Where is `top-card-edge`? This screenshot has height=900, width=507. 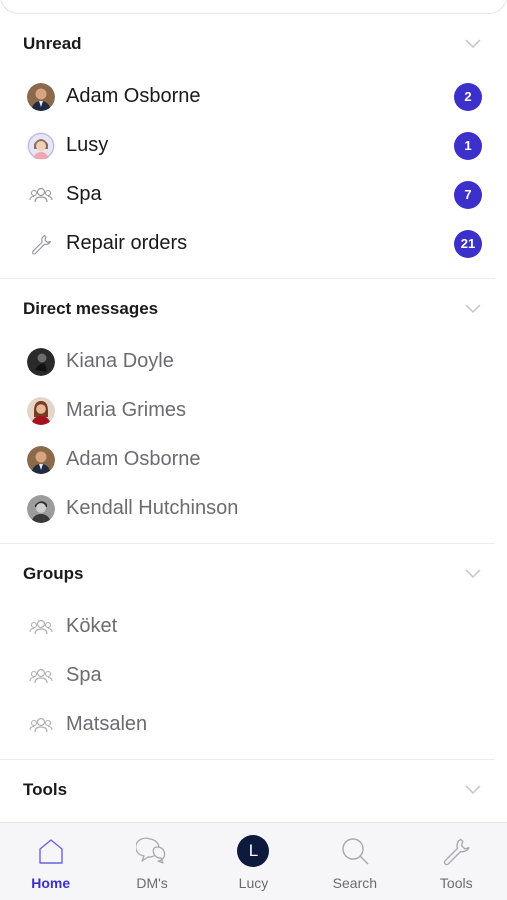
top-card-edge is located at coordinates (253, 7).